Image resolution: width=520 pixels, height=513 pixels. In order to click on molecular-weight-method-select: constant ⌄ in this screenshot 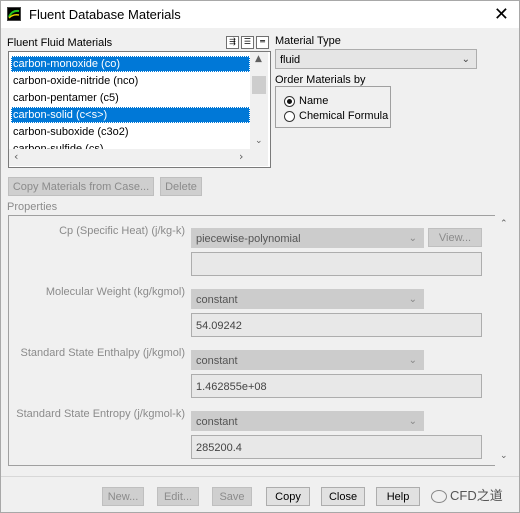, I will do `click(307, 299)`.